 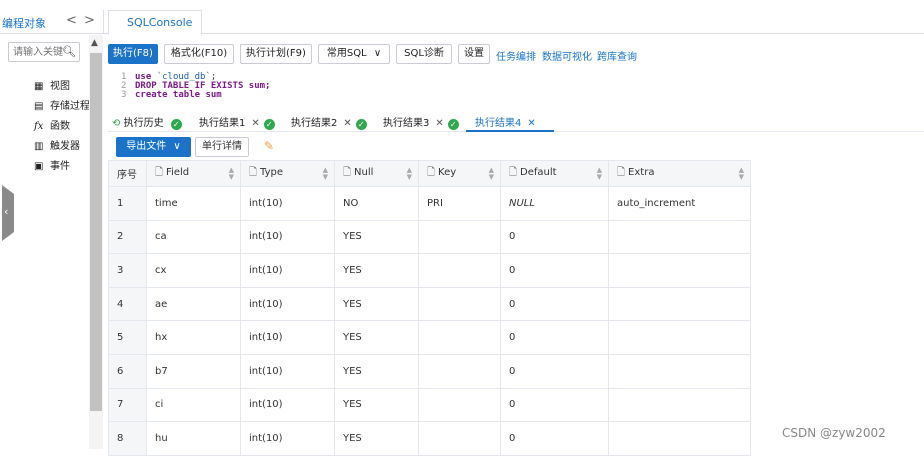 I want to click on cell-field: hx, so click(x=193, y=337).